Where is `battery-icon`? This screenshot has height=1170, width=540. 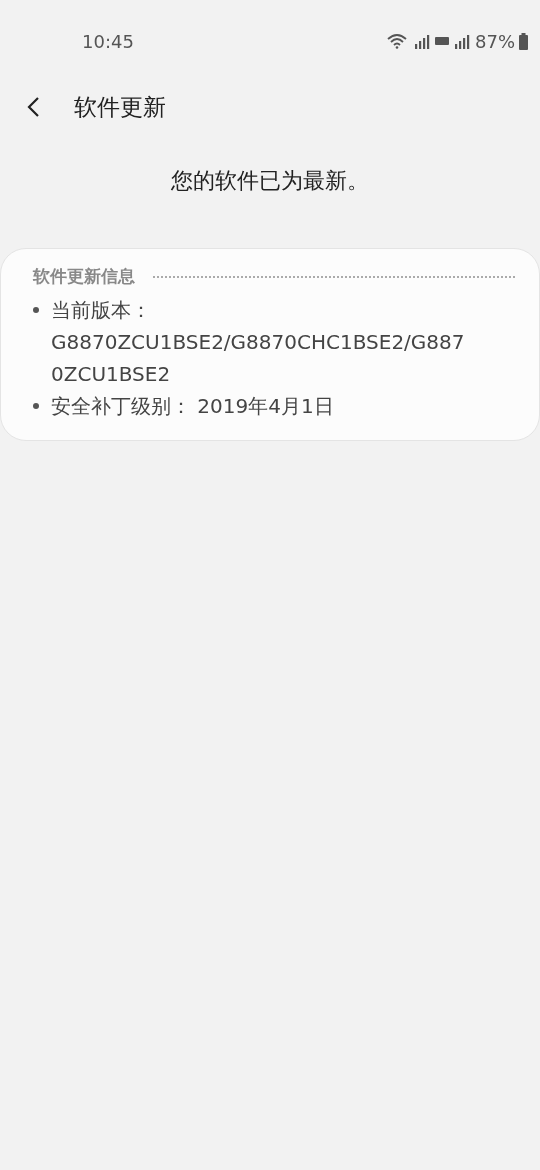 battery-icon is located at coordinates (523, 41).